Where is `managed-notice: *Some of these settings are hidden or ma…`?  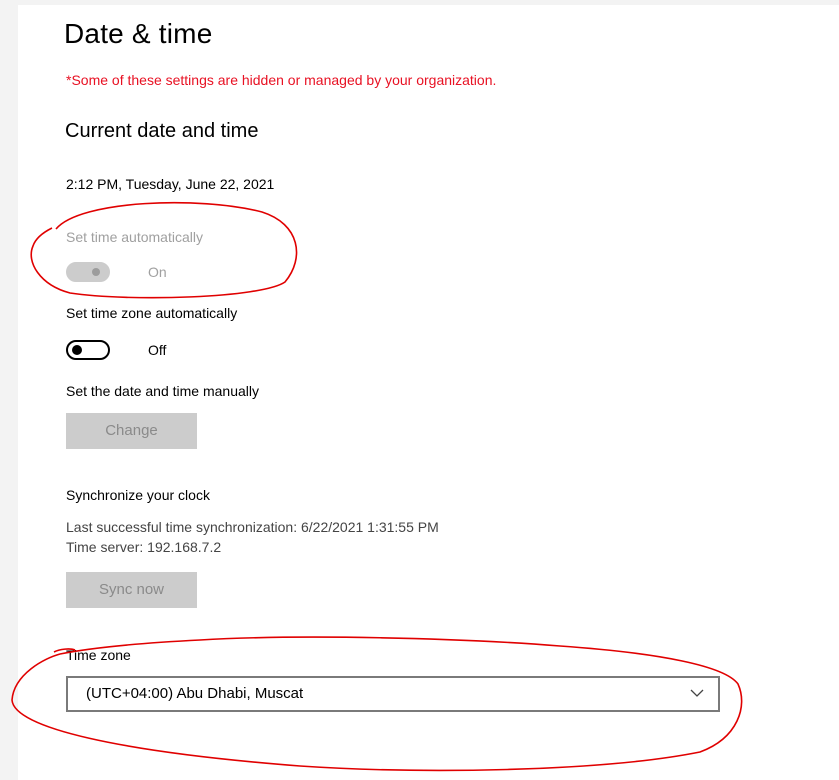 managed-notice: *Some of these settings are hidden or ma… is located at coordinates (281, 80).